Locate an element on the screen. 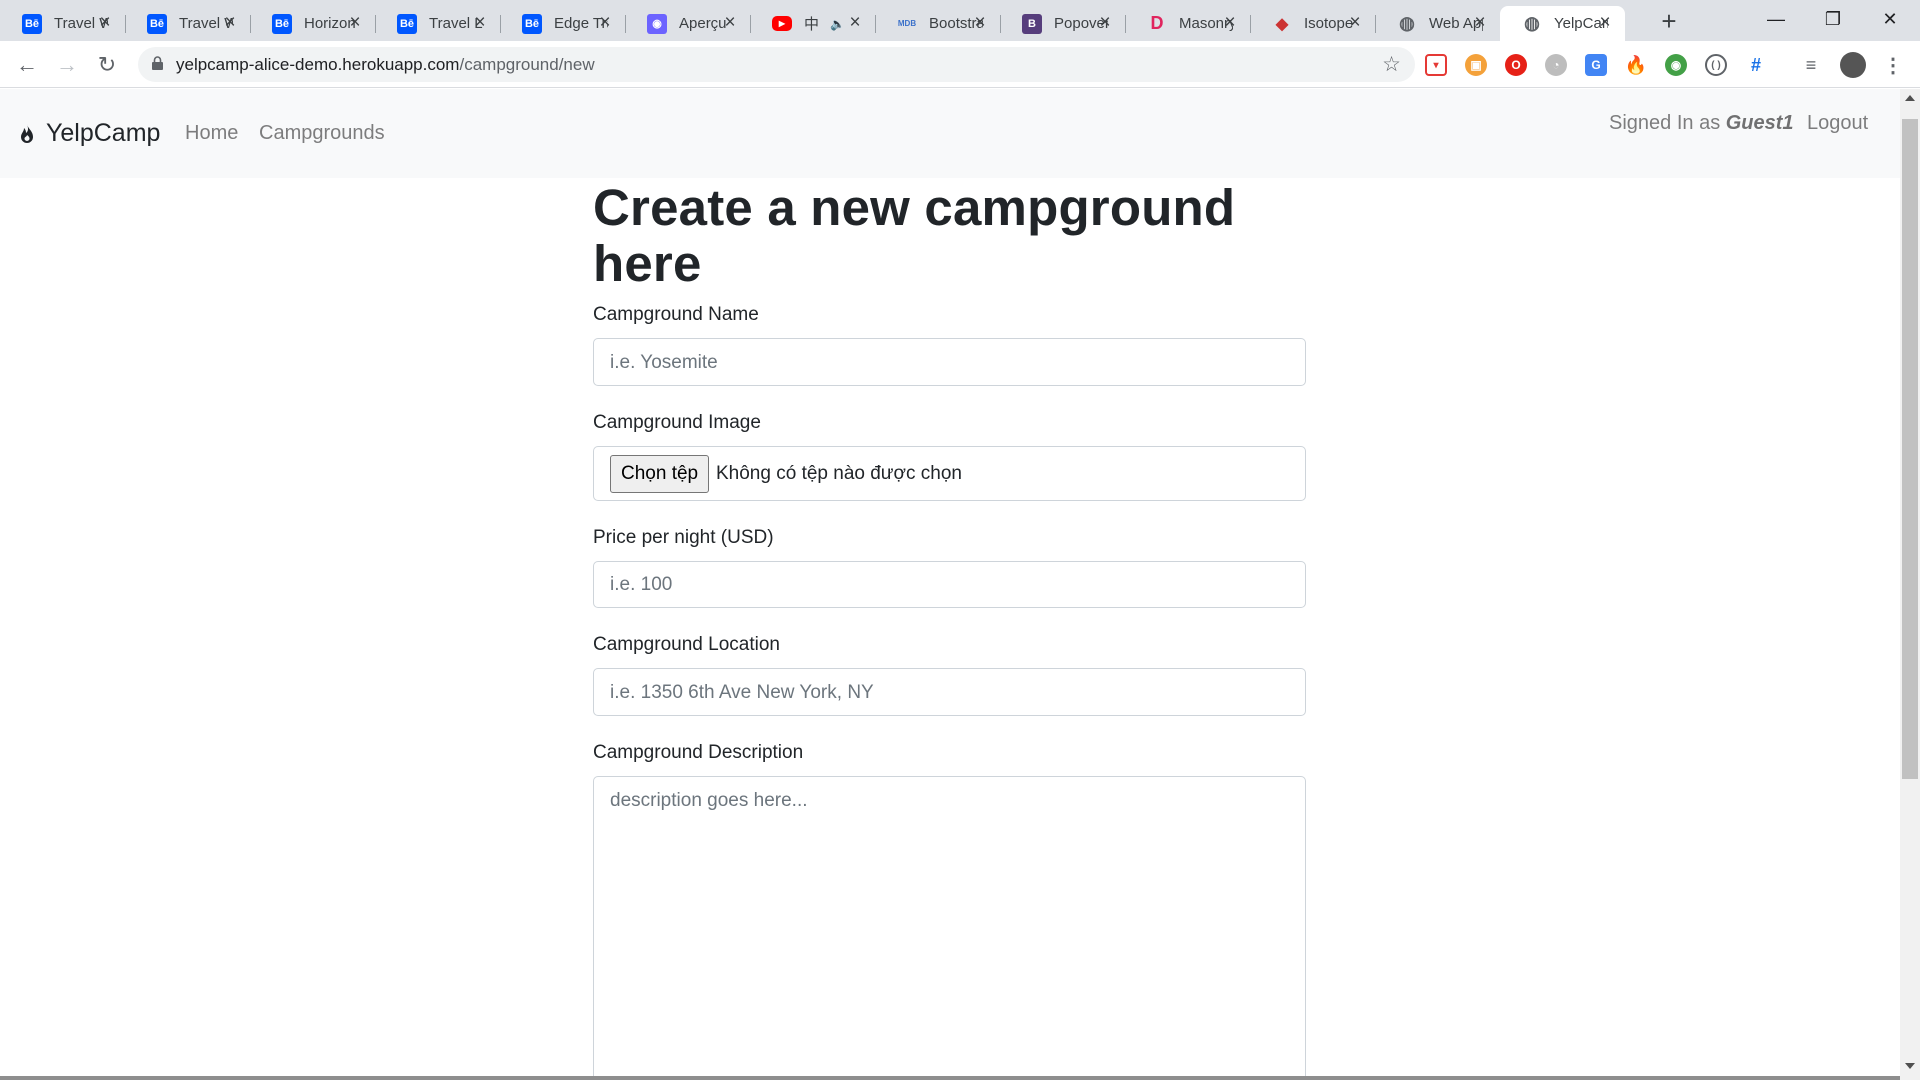 Image resolution: width=1920 pixels, height=1080 pixels. brand-label: YelpCamp is located at coordinates (103, 133).